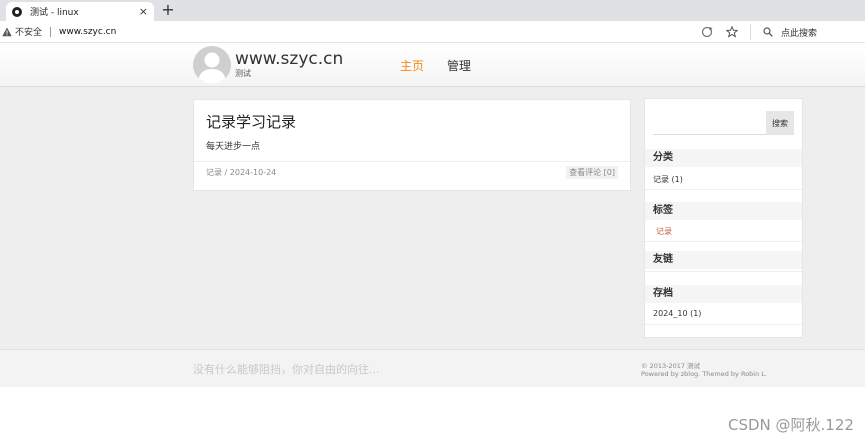 This screenshot has width=865, height=439. What do you see at coordinates (143, 11) in the screenshot?
I see `tab-close-icon: ×` at bounding box center [143, 11].